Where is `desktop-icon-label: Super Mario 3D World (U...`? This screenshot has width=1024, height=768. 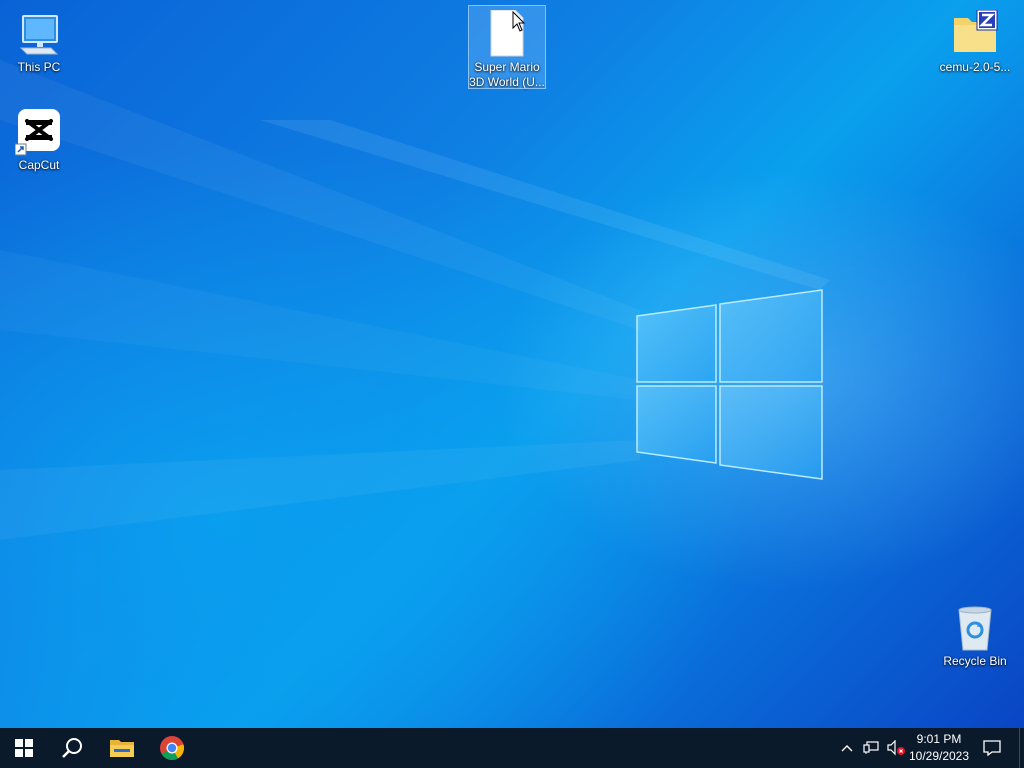 desktop-icon-label: Super Mario 3D World (U... is located at coordinates (507, 74).